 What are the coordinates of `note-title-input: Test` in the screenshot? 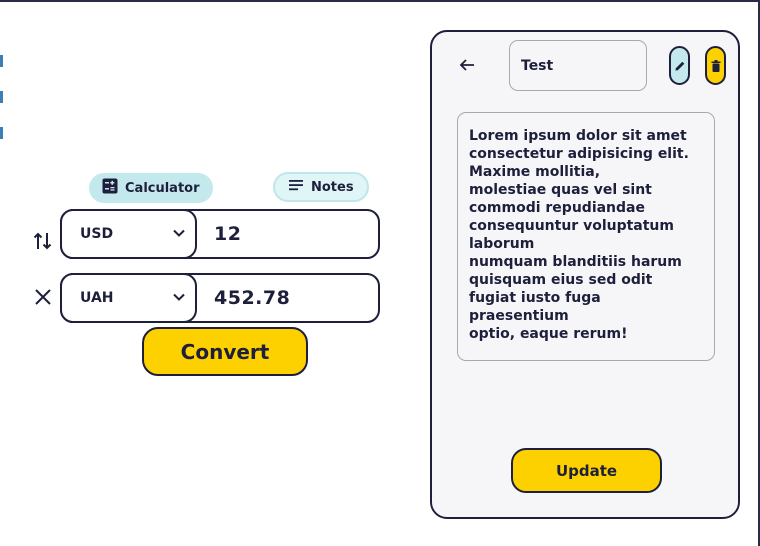 It's located at (578, 65).